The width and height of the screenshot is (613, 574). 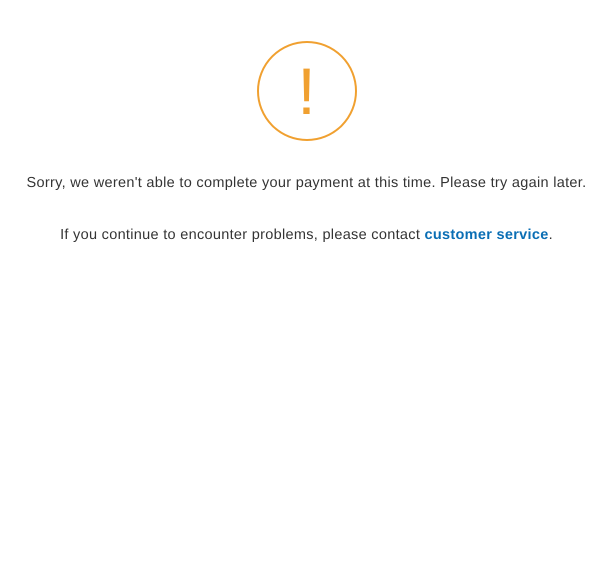 I want to click on warning-icon: !, so click(x=306, y=91).